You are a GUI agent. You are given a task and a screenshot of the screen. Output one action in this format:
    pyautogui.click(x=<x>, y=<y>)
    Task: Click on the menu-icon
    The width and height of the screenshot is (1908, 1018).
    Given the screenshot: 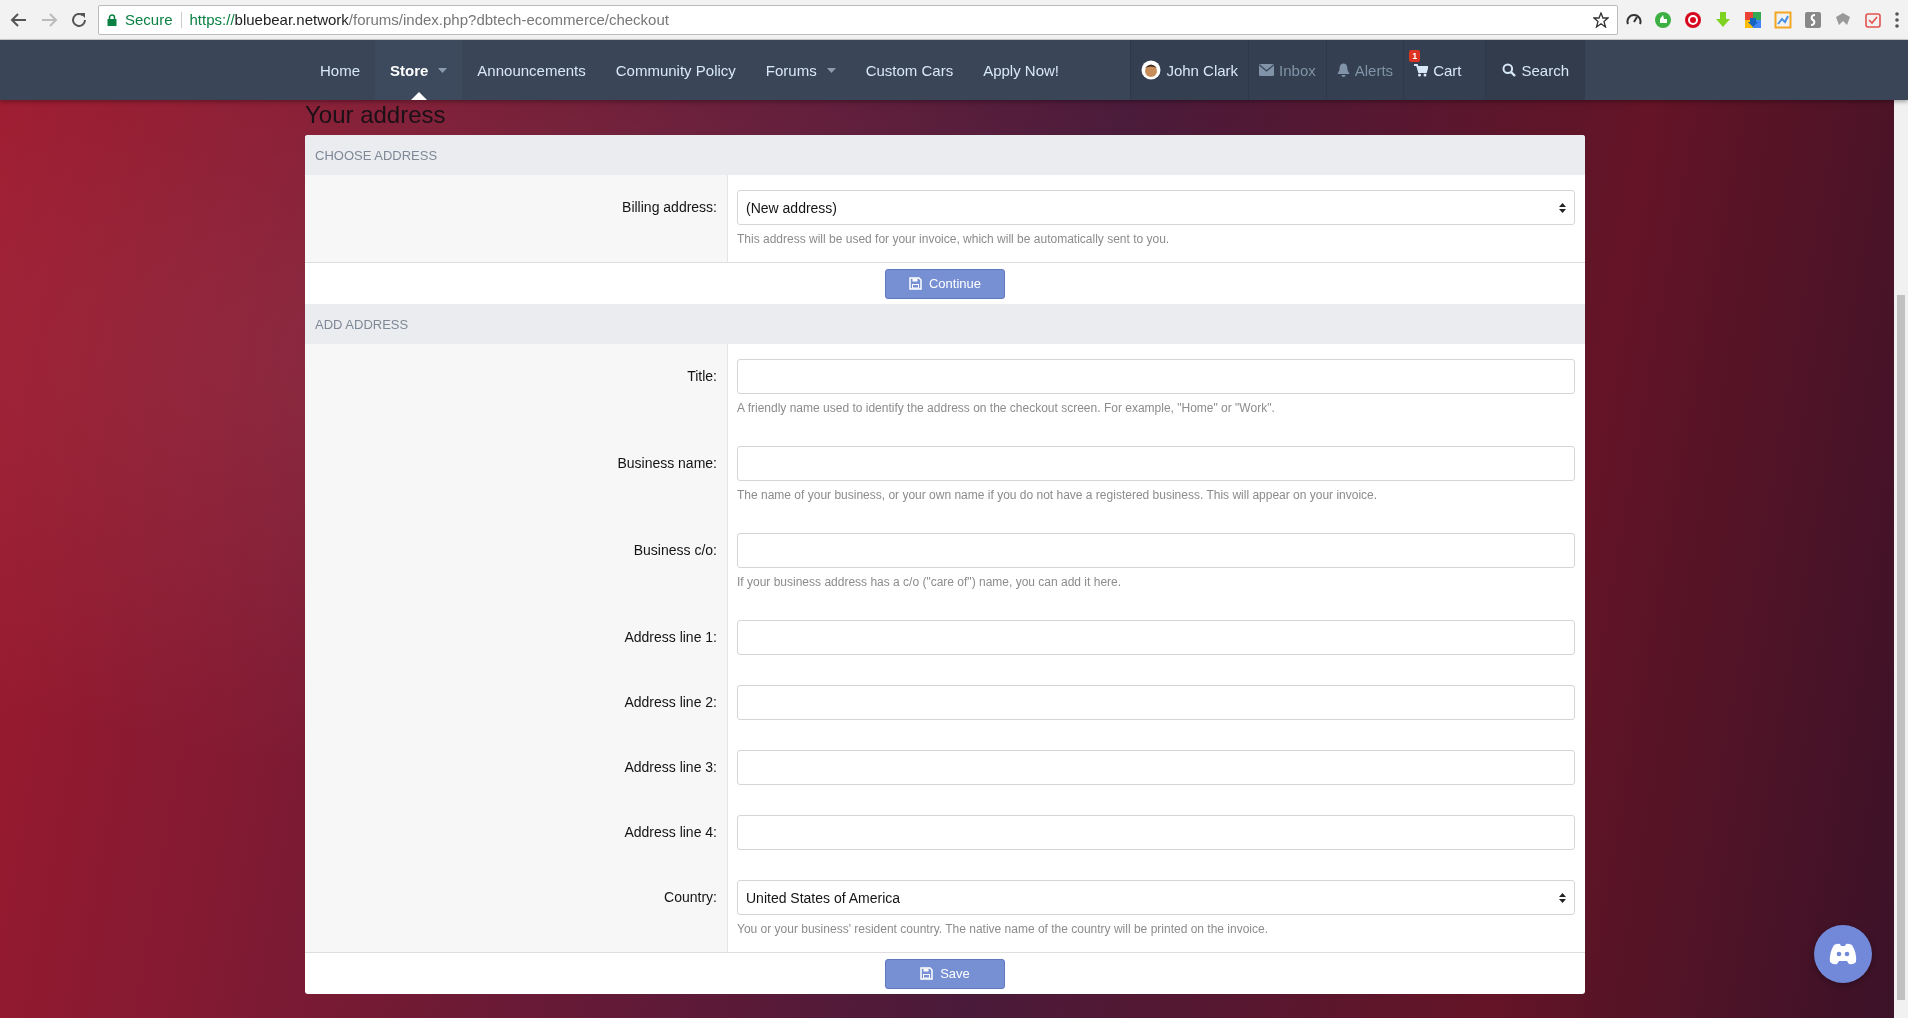 What is the action you would take?
    pyautogui.click(x=1897, y=19)
    